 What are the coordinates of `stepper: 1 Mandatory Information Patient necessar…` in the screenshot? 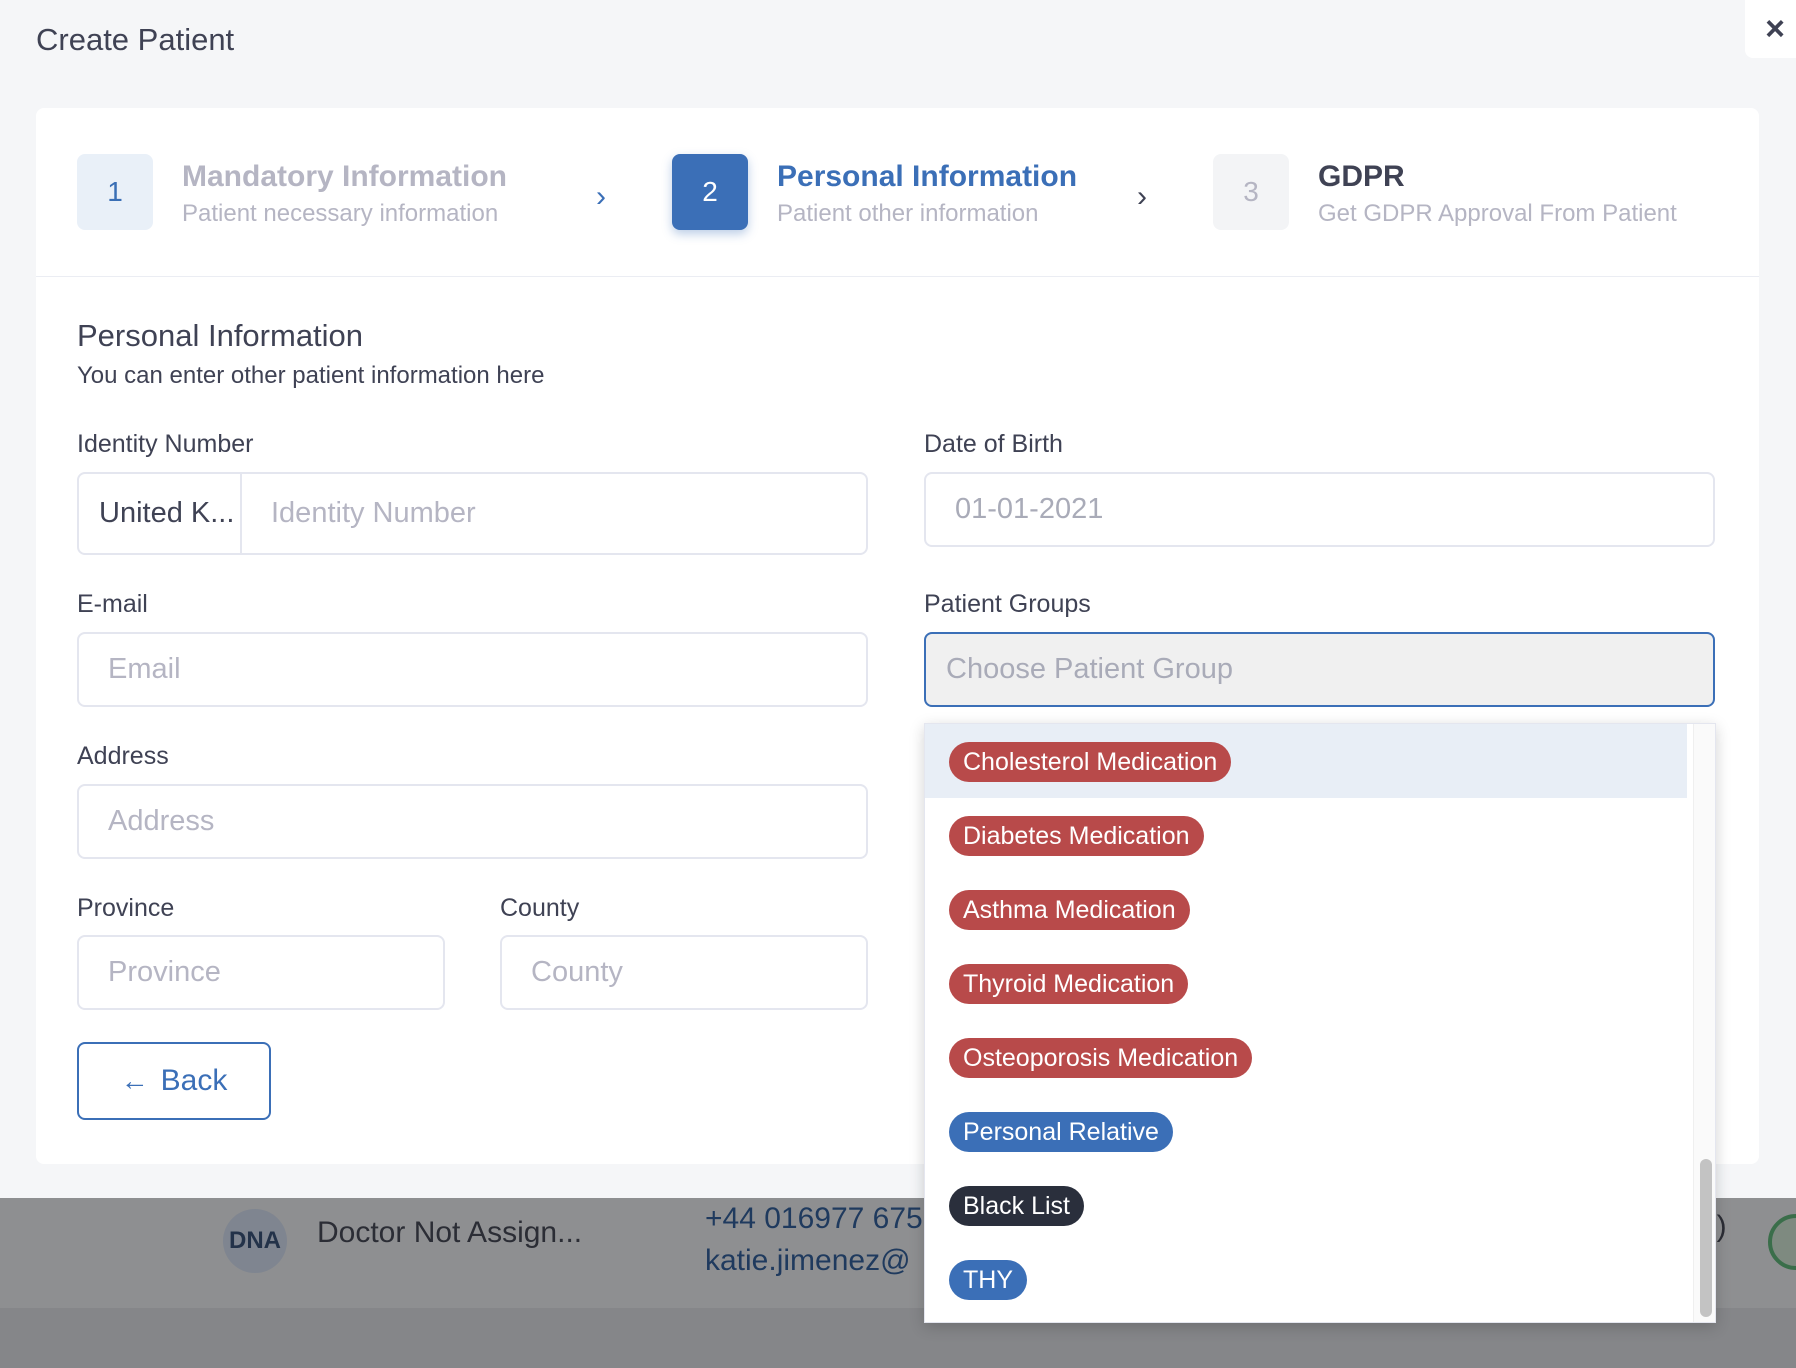 It's located at (897, 192).